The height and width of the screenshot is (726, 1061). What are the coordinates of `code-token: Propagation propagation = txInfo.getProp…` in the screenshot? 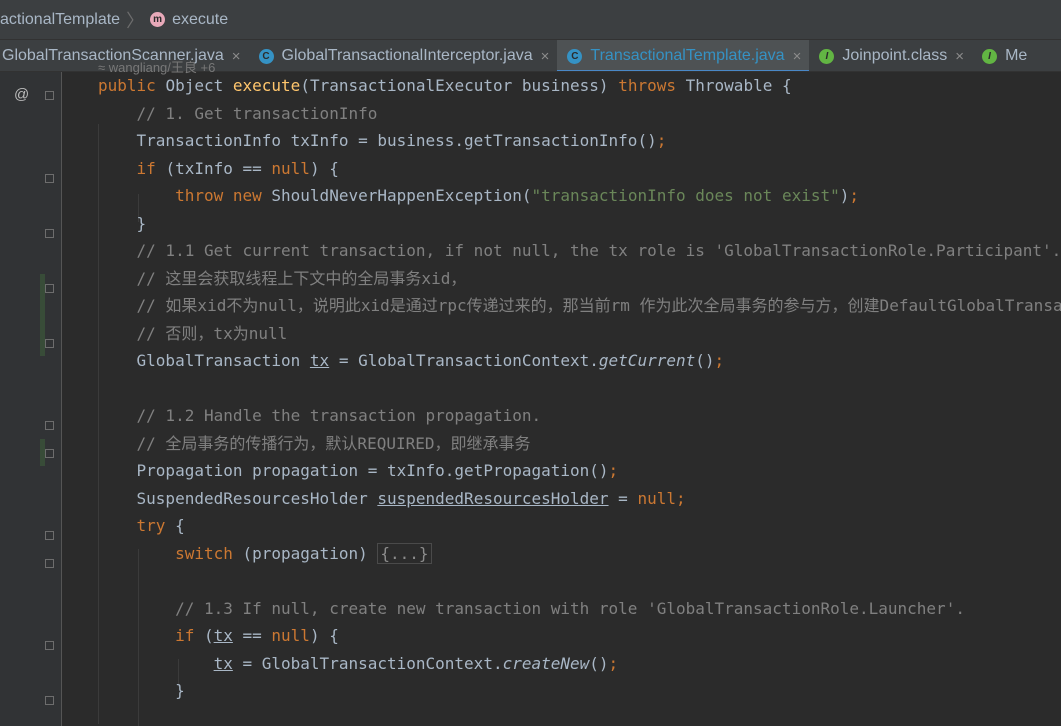 It's located at (353, 470).